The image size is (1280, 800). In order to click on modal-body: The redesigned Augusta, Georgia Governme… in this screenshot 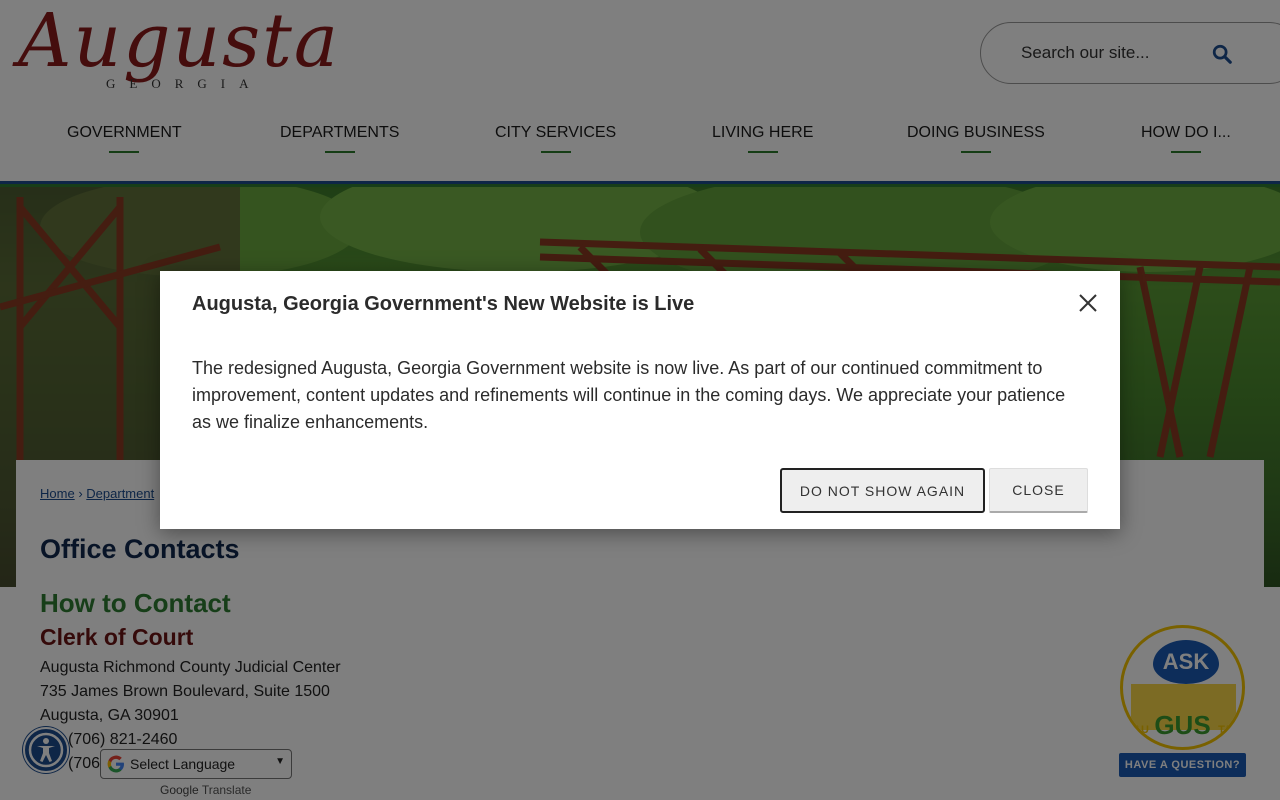, I will do `click(629, 395)`.